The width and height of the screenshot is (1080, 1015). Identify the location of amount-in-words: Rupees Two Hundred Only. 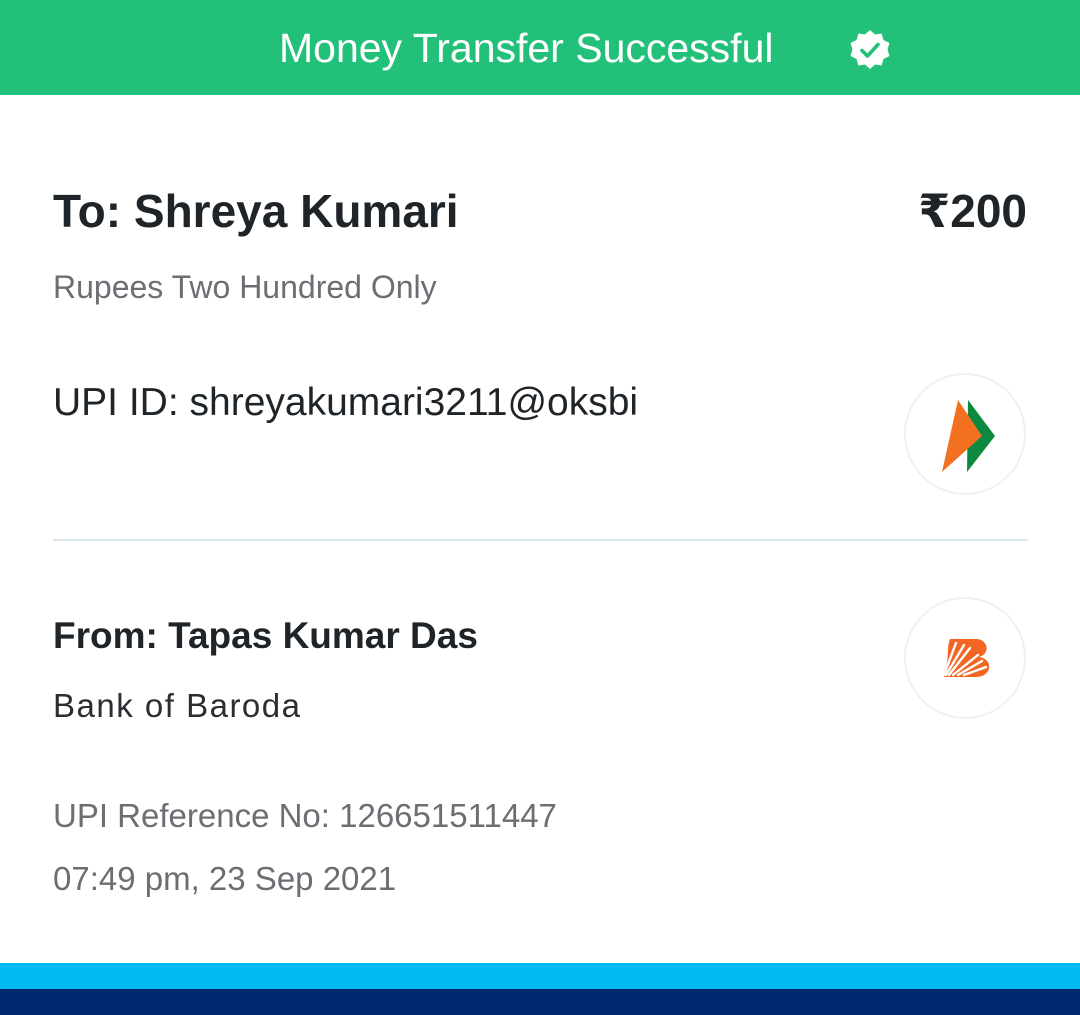
(245, 287).